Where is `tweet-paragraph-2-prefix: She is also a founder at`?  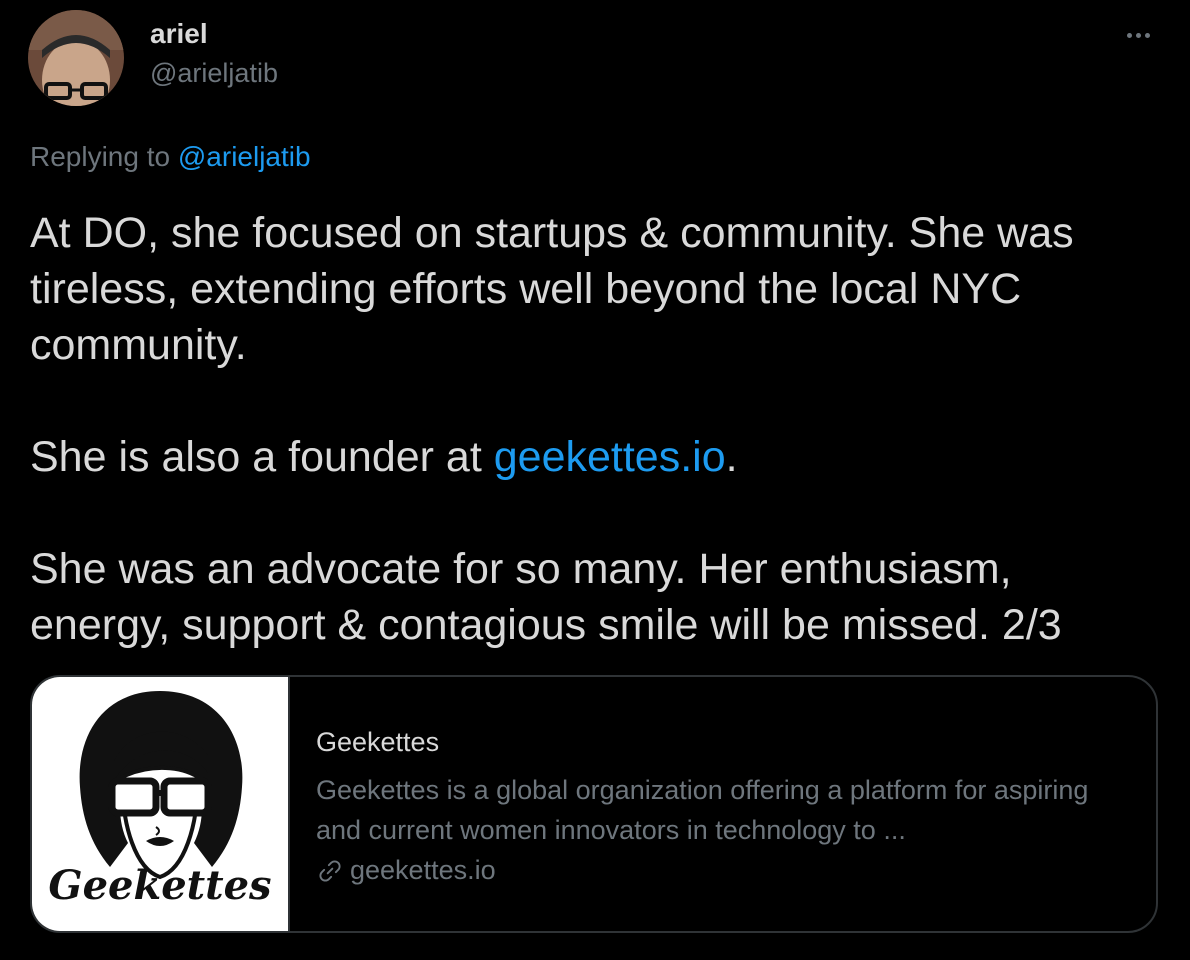
tweet-paragraph-2-prefix: She is also a founder at is located at coordinates (262, 457).